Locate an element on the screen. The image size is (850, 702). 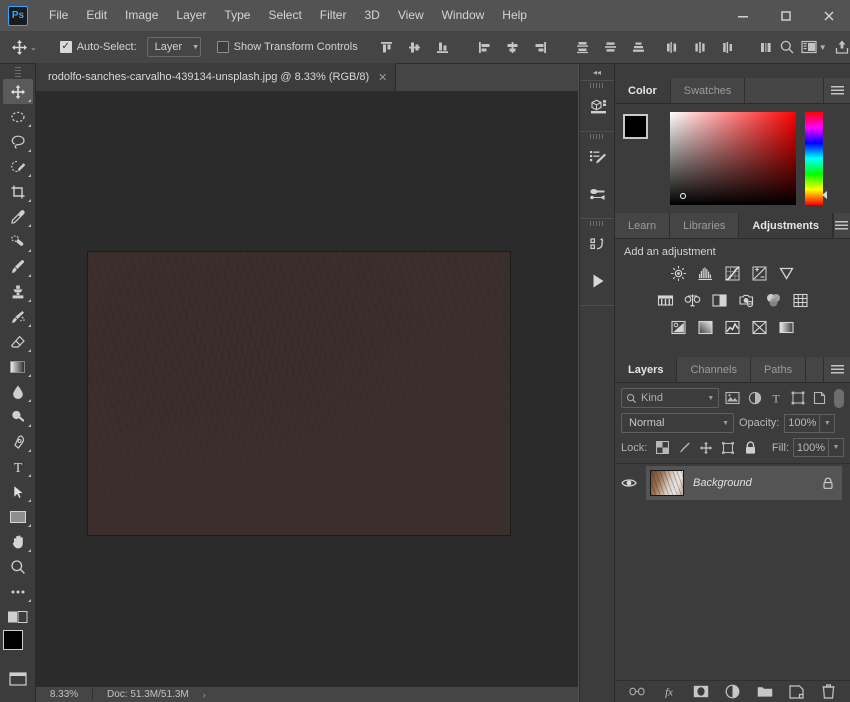
color-panel-menu-icon is located at coordinates (837, 90).